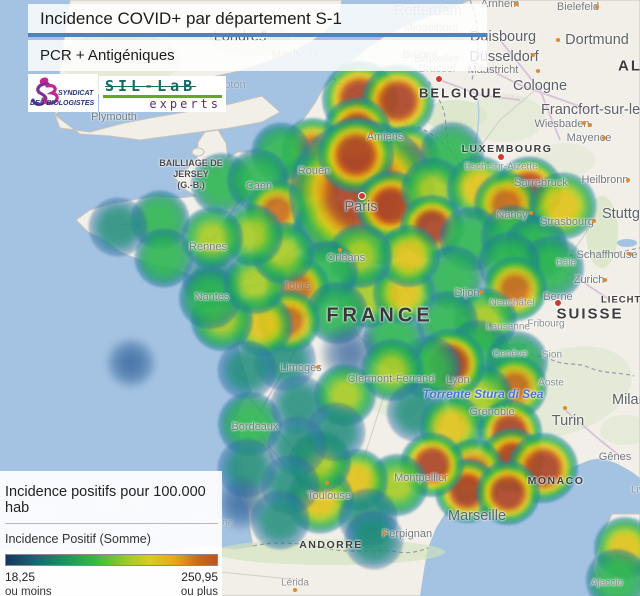 The height and width of the screenshot is (596, 640). I want to click on page-title: Incidence COVID+ par département S-1, so click(191, 18).